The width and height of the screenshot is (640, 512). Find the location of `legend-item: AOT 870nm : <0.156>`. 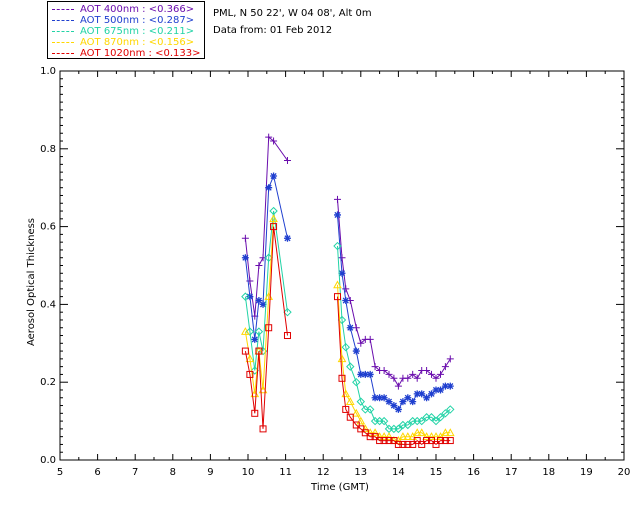

legend-item: AOT 870nm : <0.156> is located at coordinates (123, 42).